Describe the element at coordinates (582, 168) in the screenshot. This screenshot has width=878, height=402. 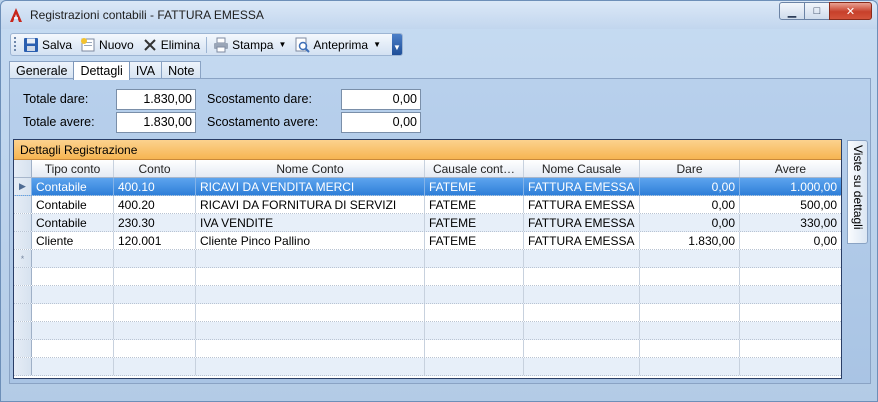
I see `column-header-nome-causale: Nome Causale` at that location.